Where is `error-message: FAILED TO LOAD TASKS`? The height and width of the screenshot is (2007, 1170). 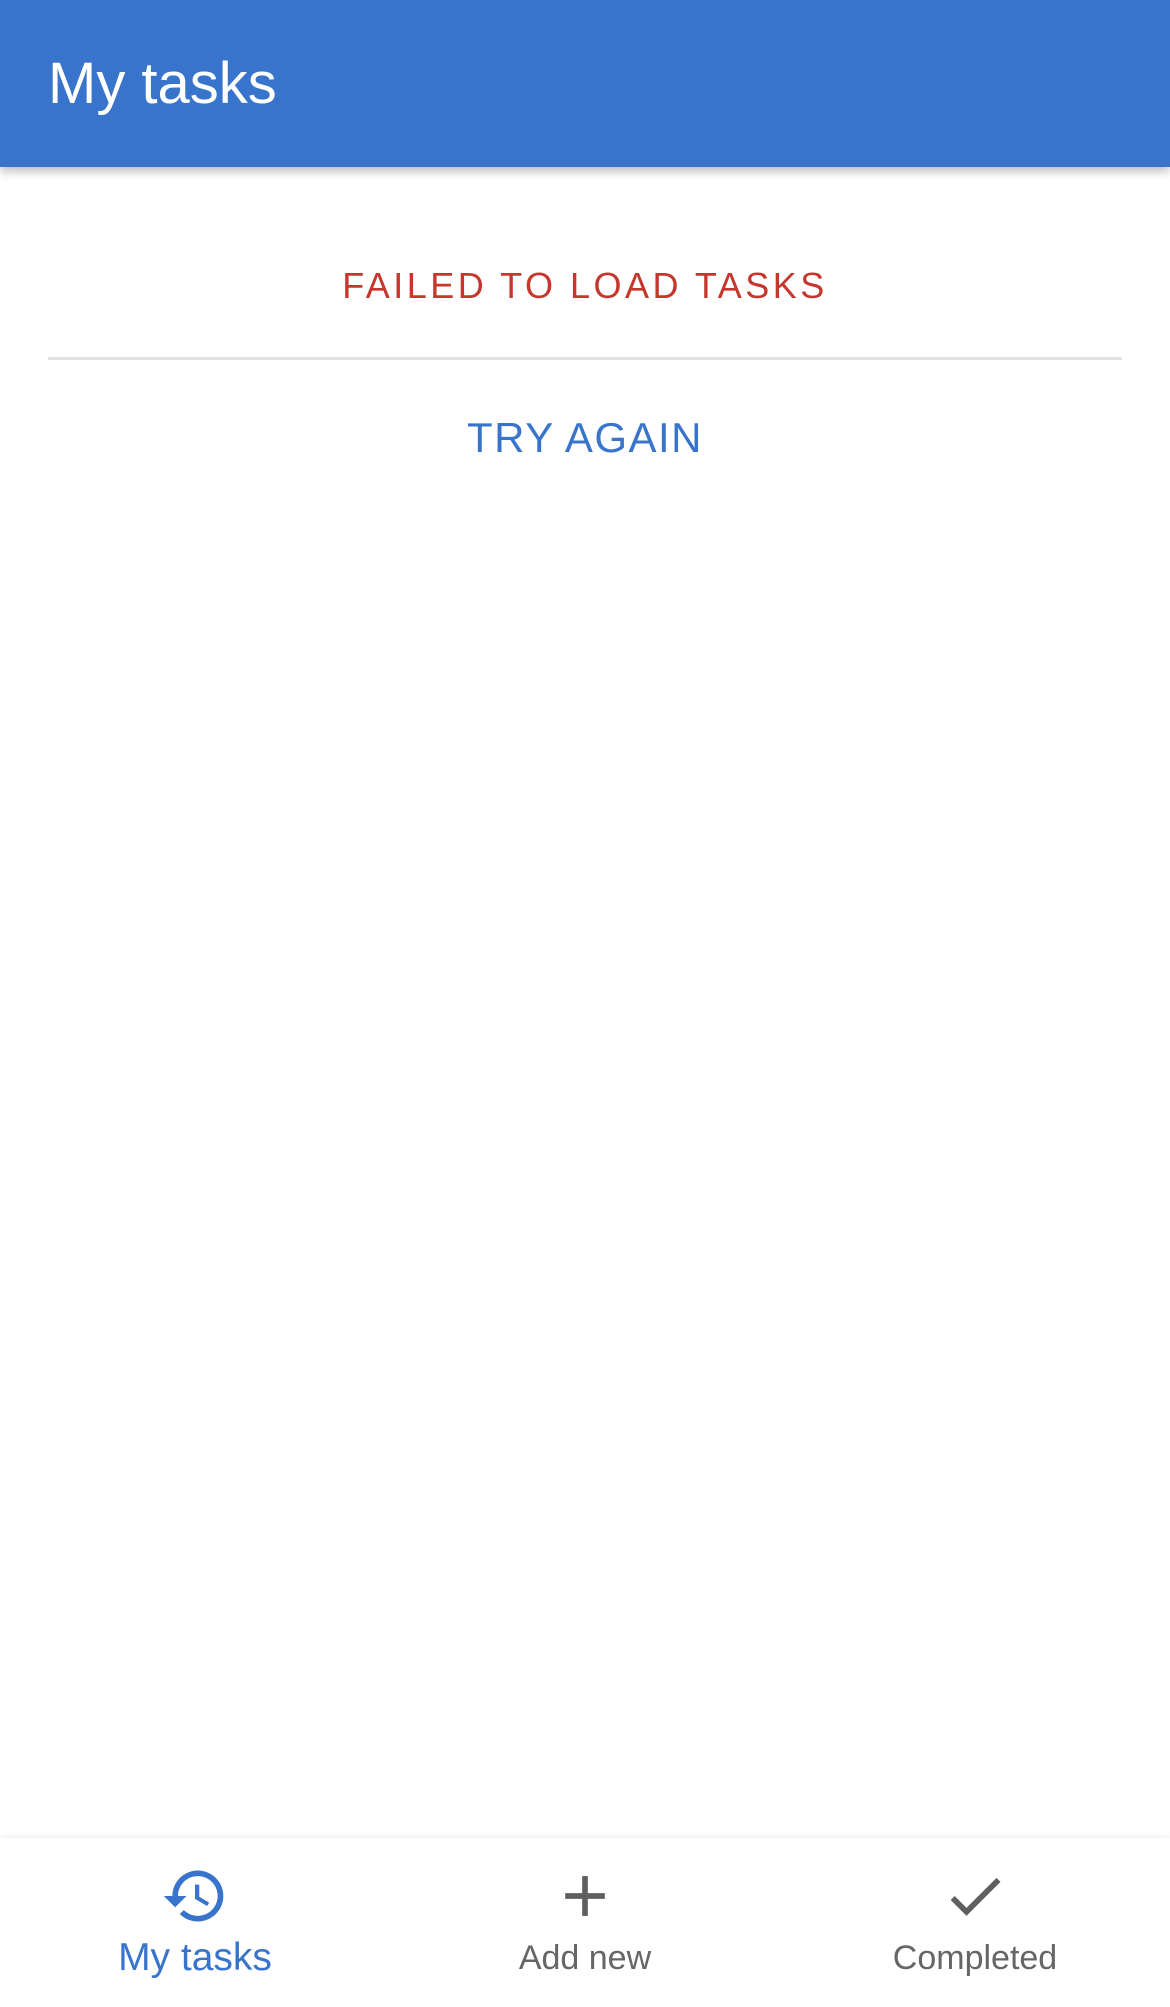
error-message: FAILED TO LOAD TASKS is located at coordinates (585, 285).